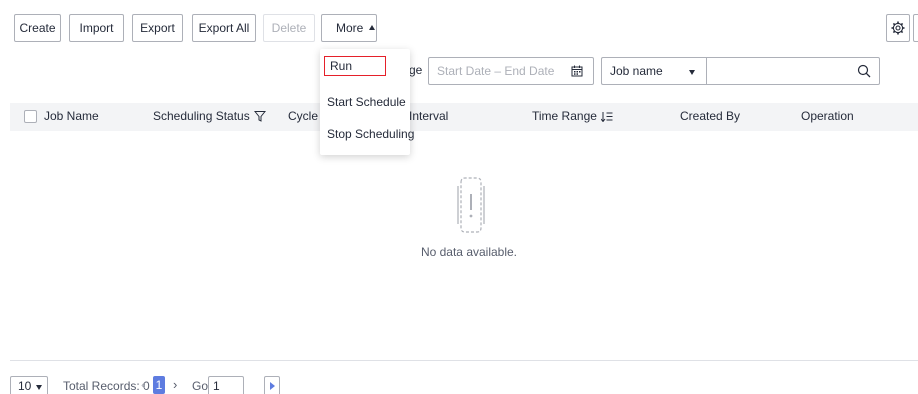  I want to click on filter-icon, so click(259, 116).